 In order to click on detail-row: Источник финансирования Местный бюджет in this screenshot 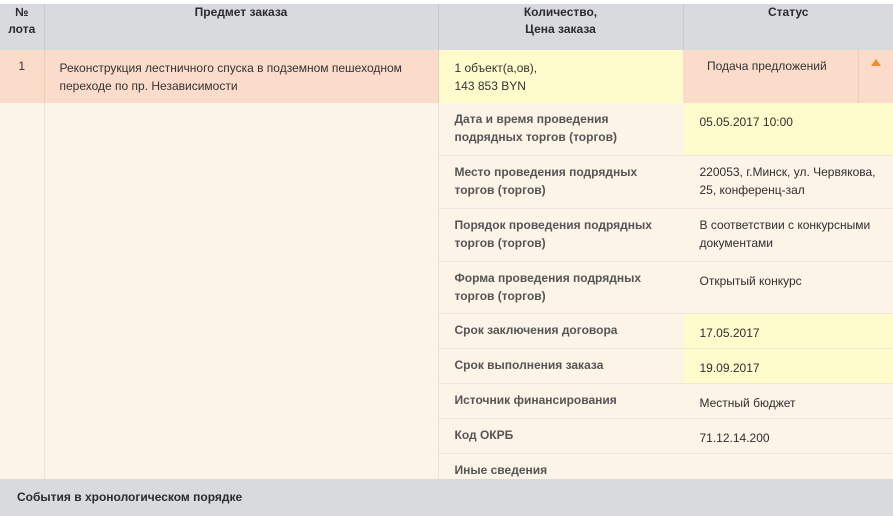, I will do `click(665, 401)`.